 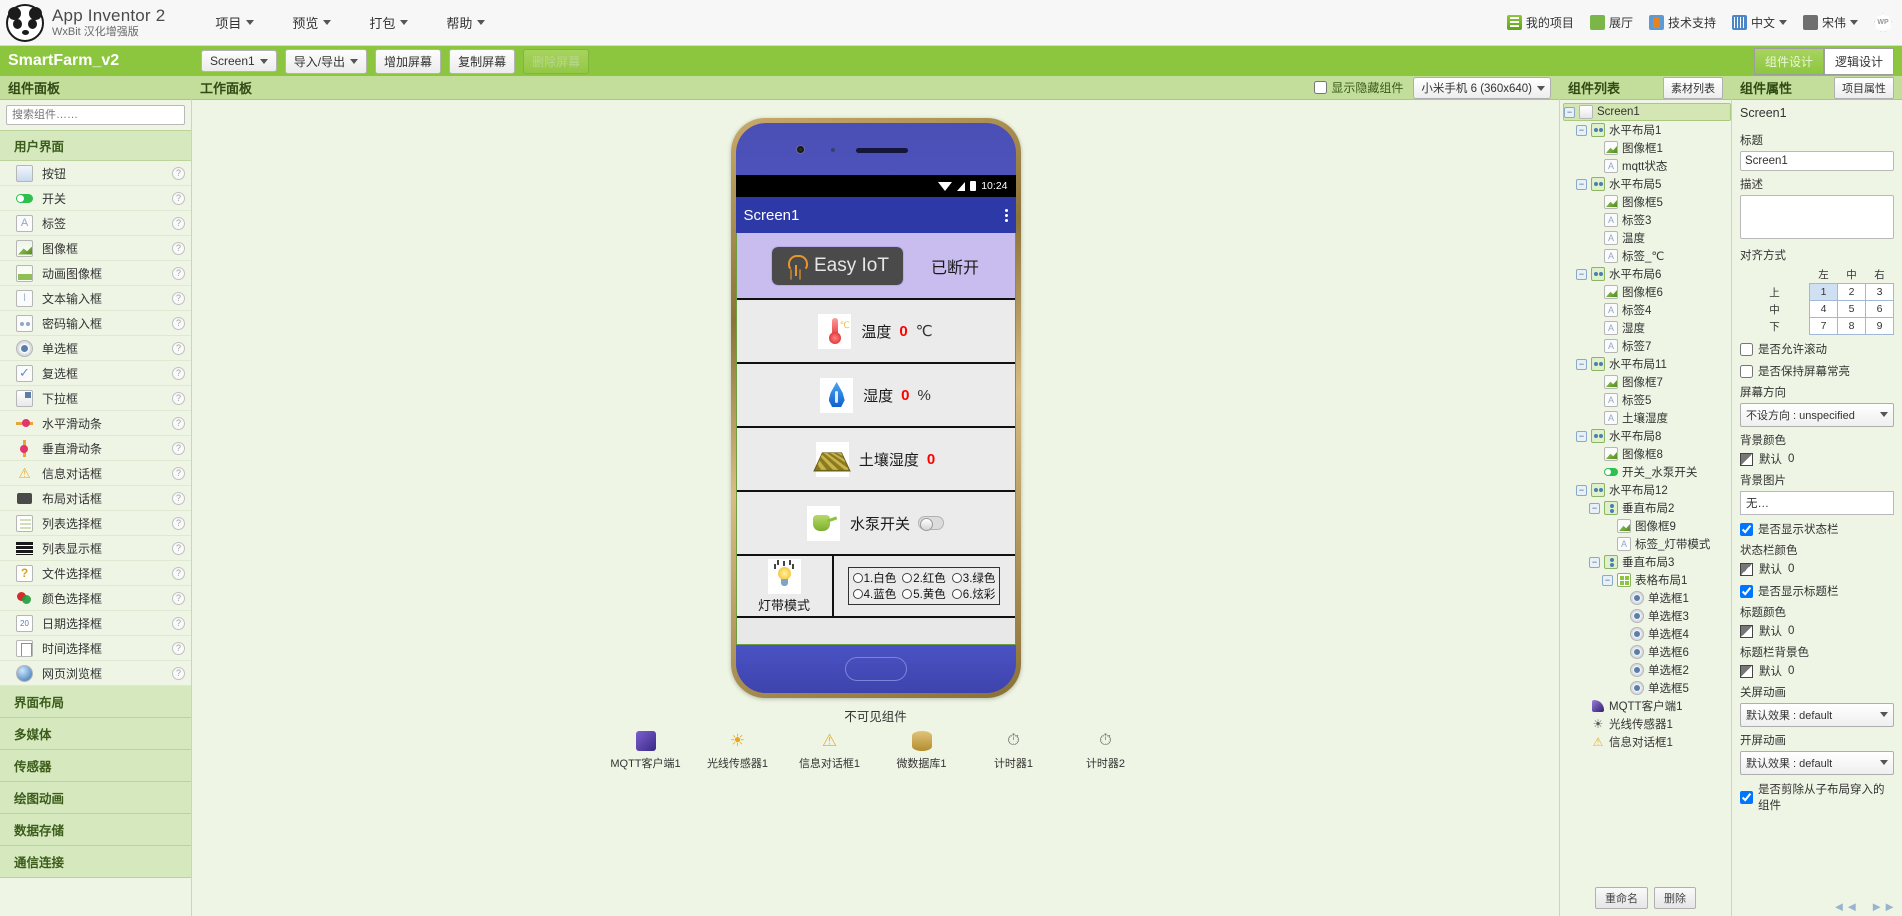 I want to click on palette-item-11: 垂直滑动条?, so click(x=95, y=448).